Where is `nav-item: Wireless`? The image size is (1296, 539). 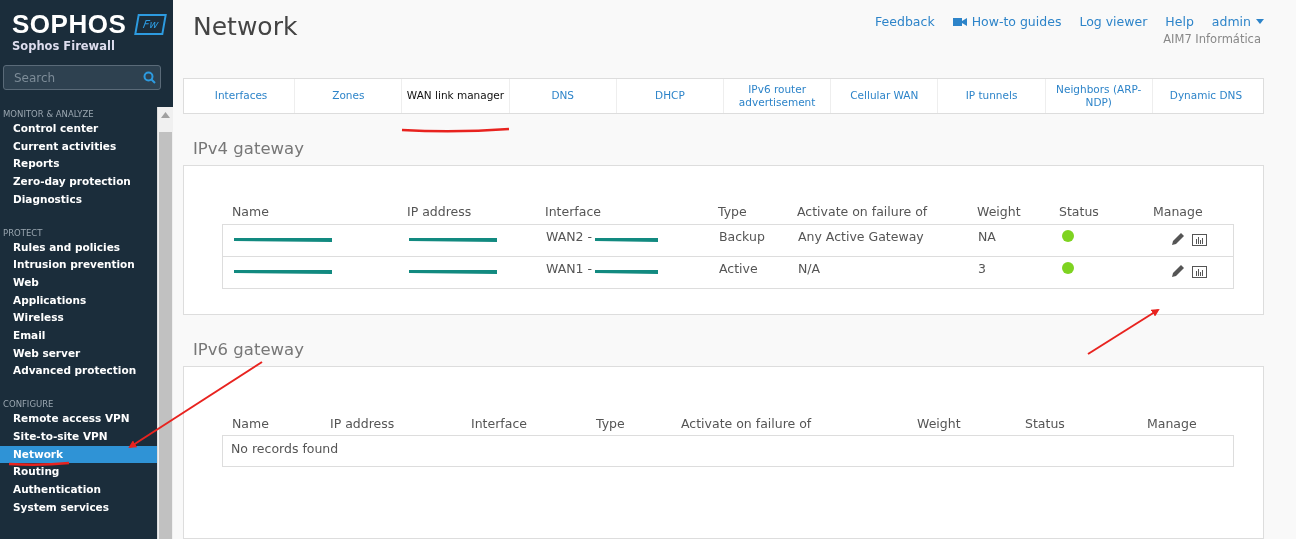 nav-item: Wireless is located at coordinates (78, 318).